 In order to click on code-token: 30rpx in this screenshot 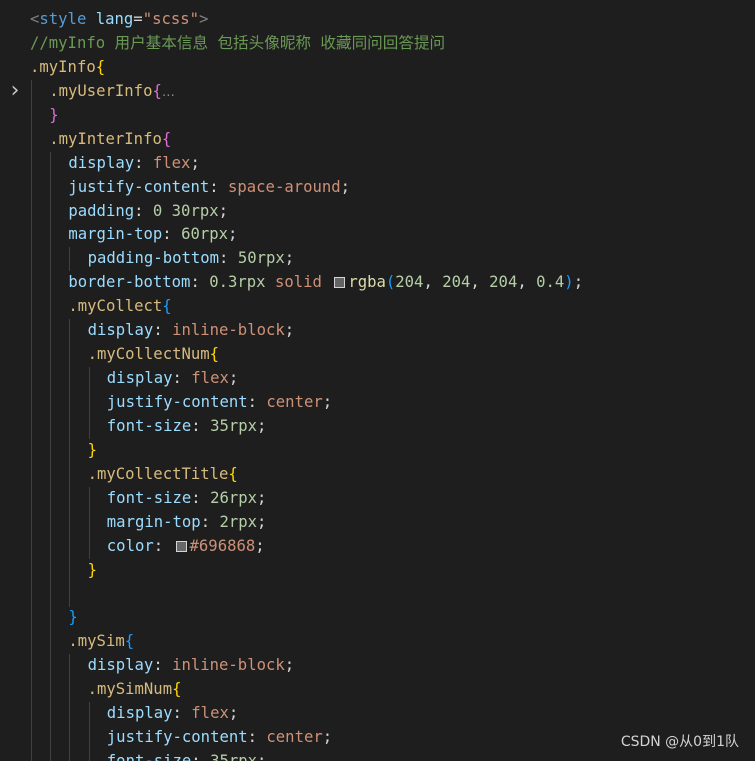, I will do `click(195, 210)`.